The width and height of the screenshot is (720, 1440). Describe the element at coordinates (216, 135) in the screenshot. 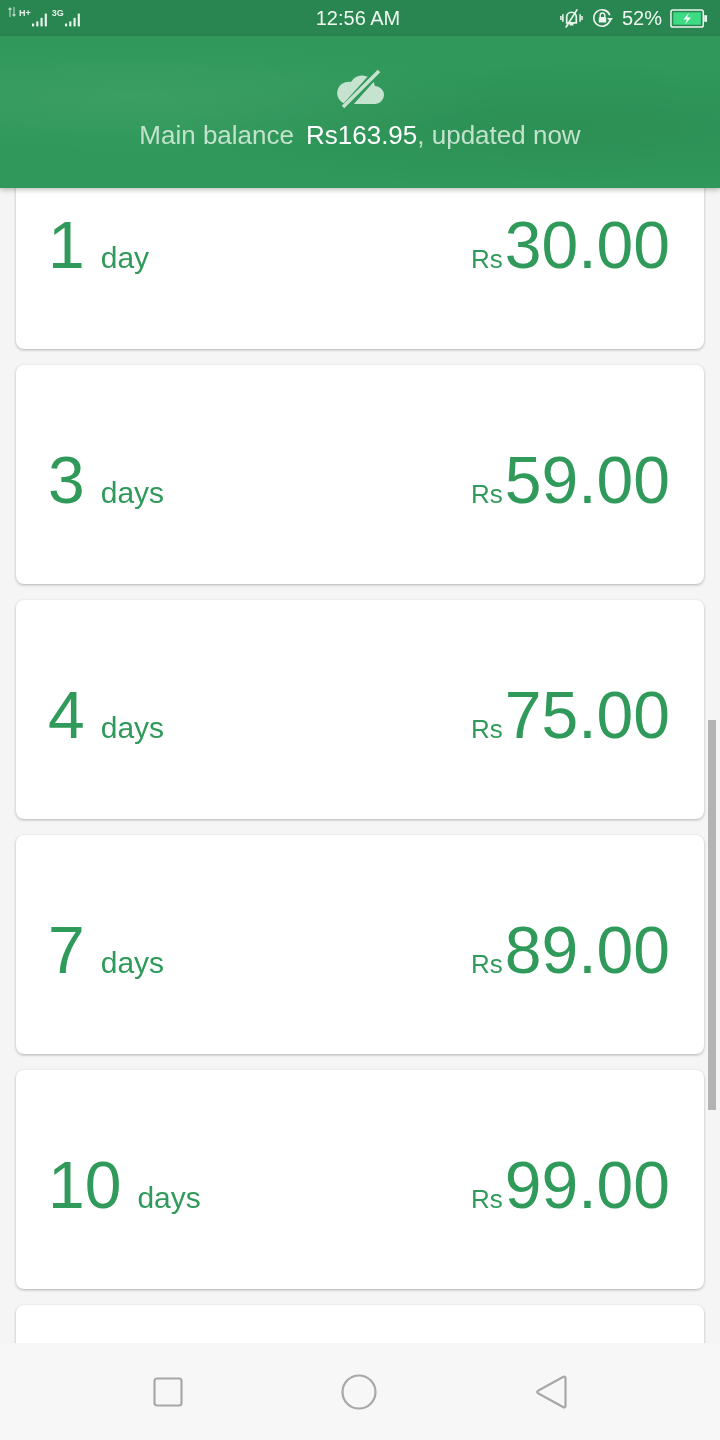

I see `balance-label: Main balance` at that location.